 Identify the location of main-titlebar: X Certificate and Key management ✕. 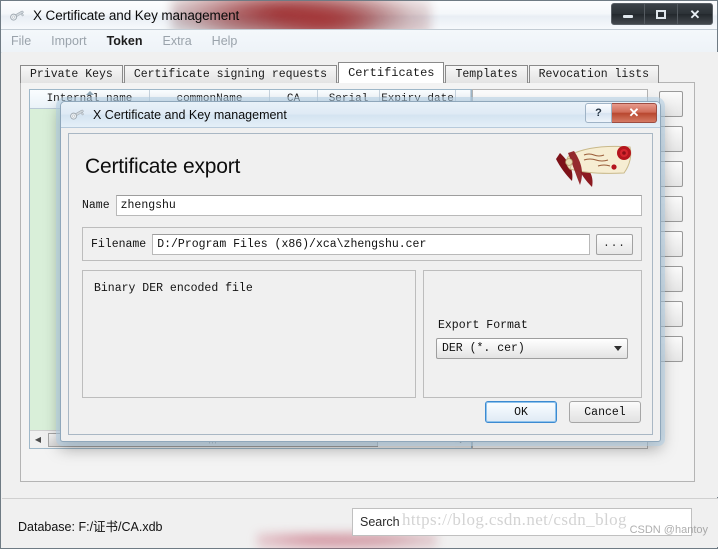
(359, 15).